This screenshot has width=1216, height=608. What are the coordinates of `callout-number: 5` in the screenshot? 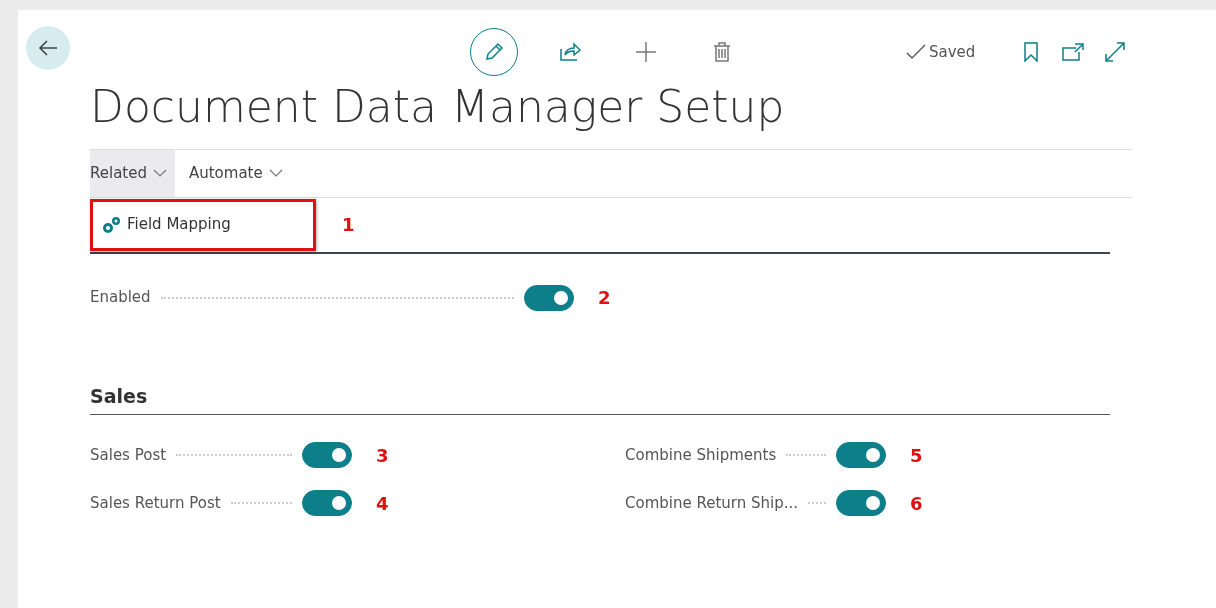 It's located at (916, 455).